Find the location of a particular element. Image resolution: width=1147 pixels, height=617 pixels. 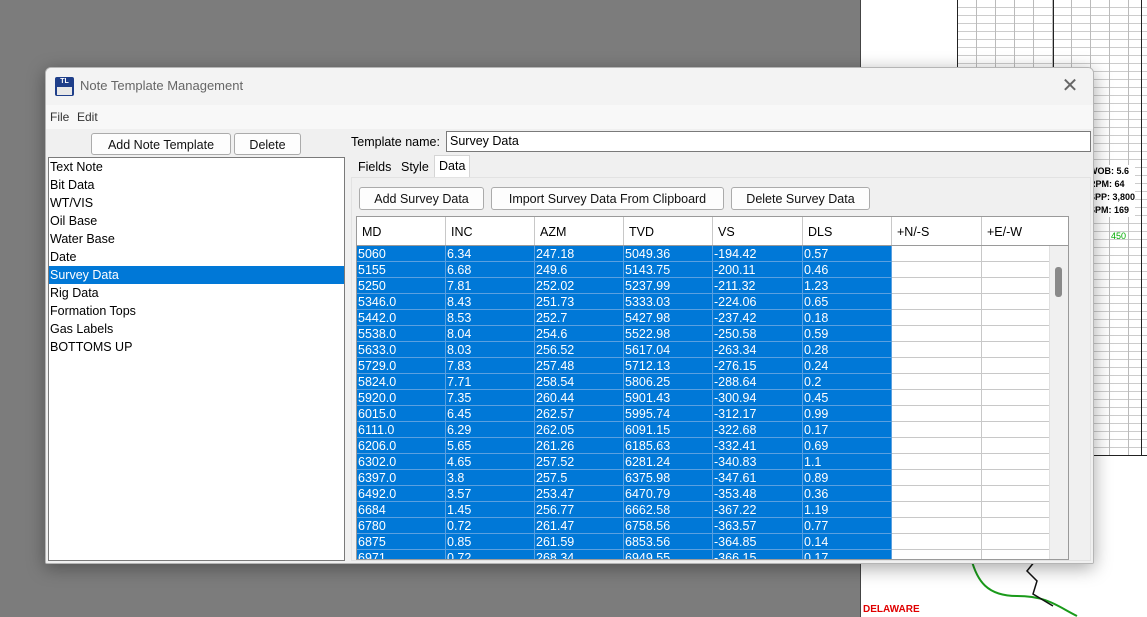

table-cell: 0.89 is located at coordinates (847, 478).